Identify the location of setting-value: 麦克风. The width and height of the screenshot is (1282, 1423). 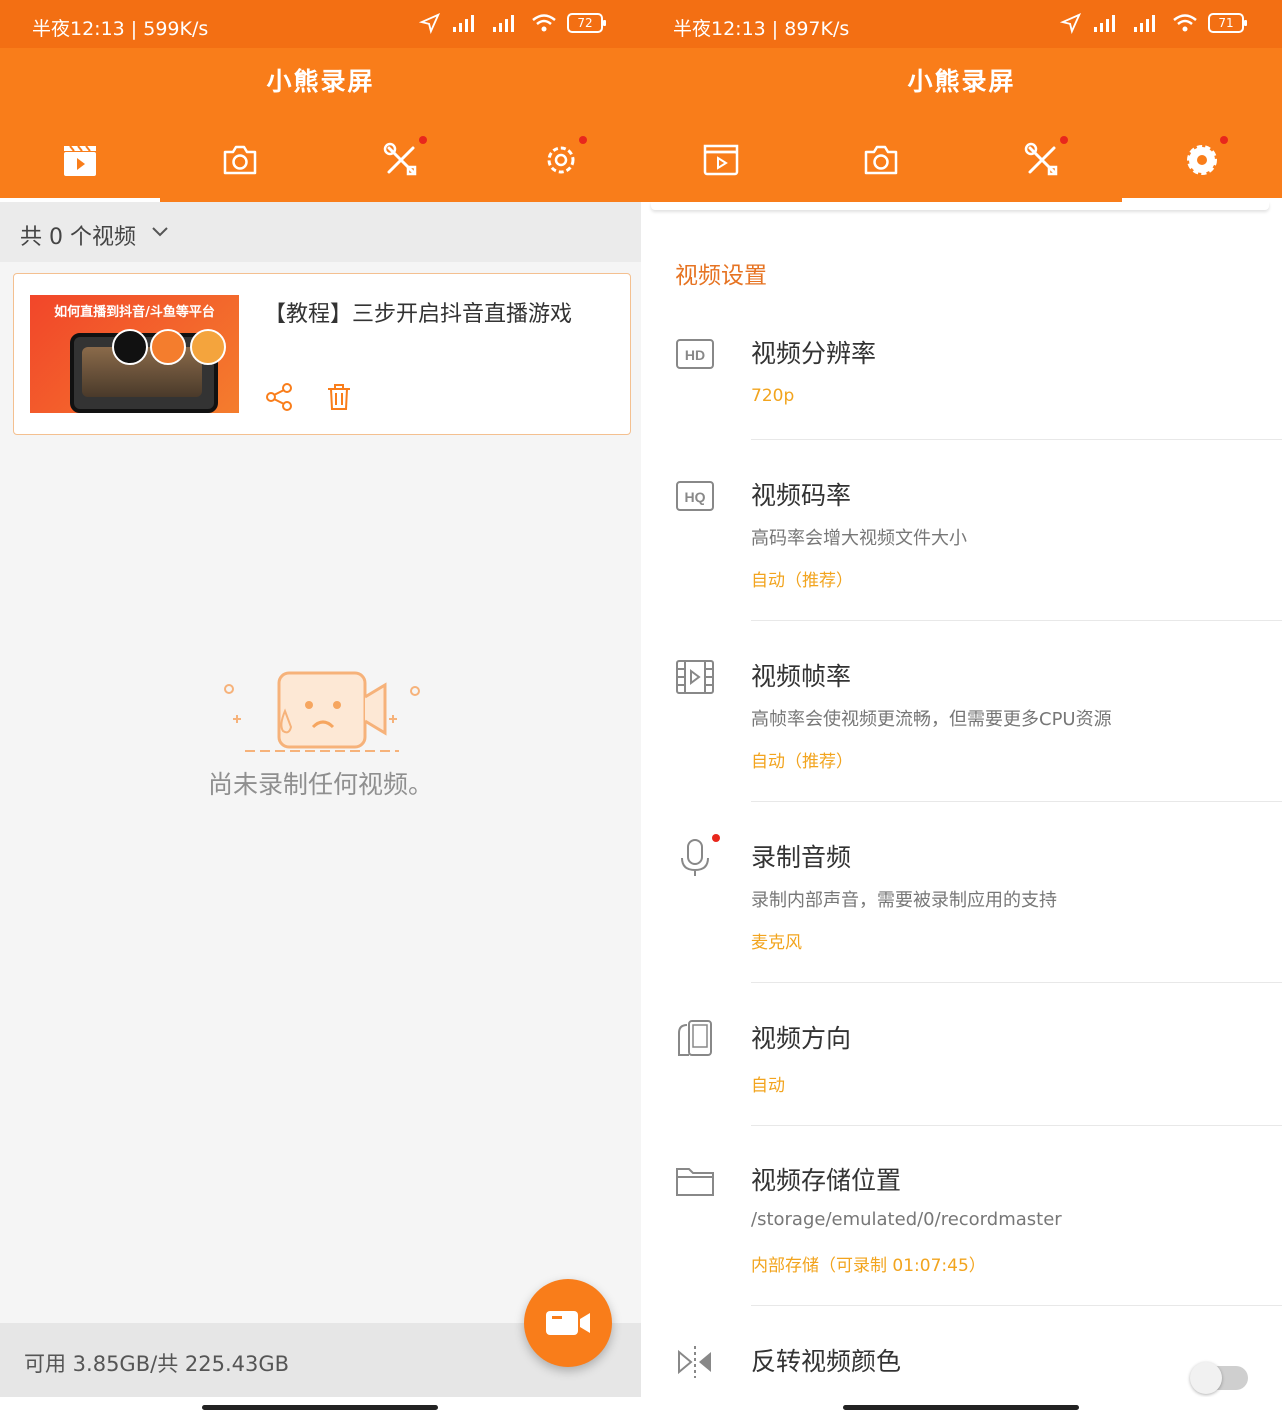
(776, 943).